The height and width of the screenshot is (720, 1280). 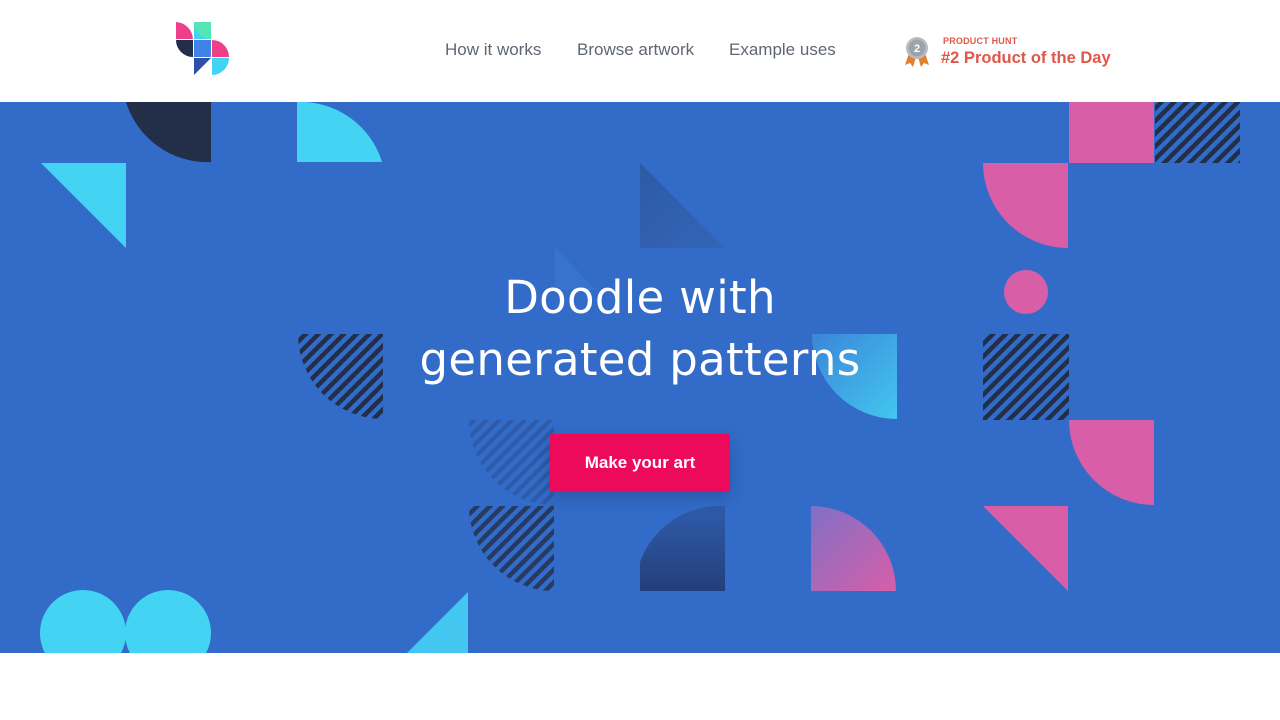 What do you see at coordinates (782, 50) in the screenshot?
I see `nav-link-example-uses: Example uses` at bounding box center [782, 50].